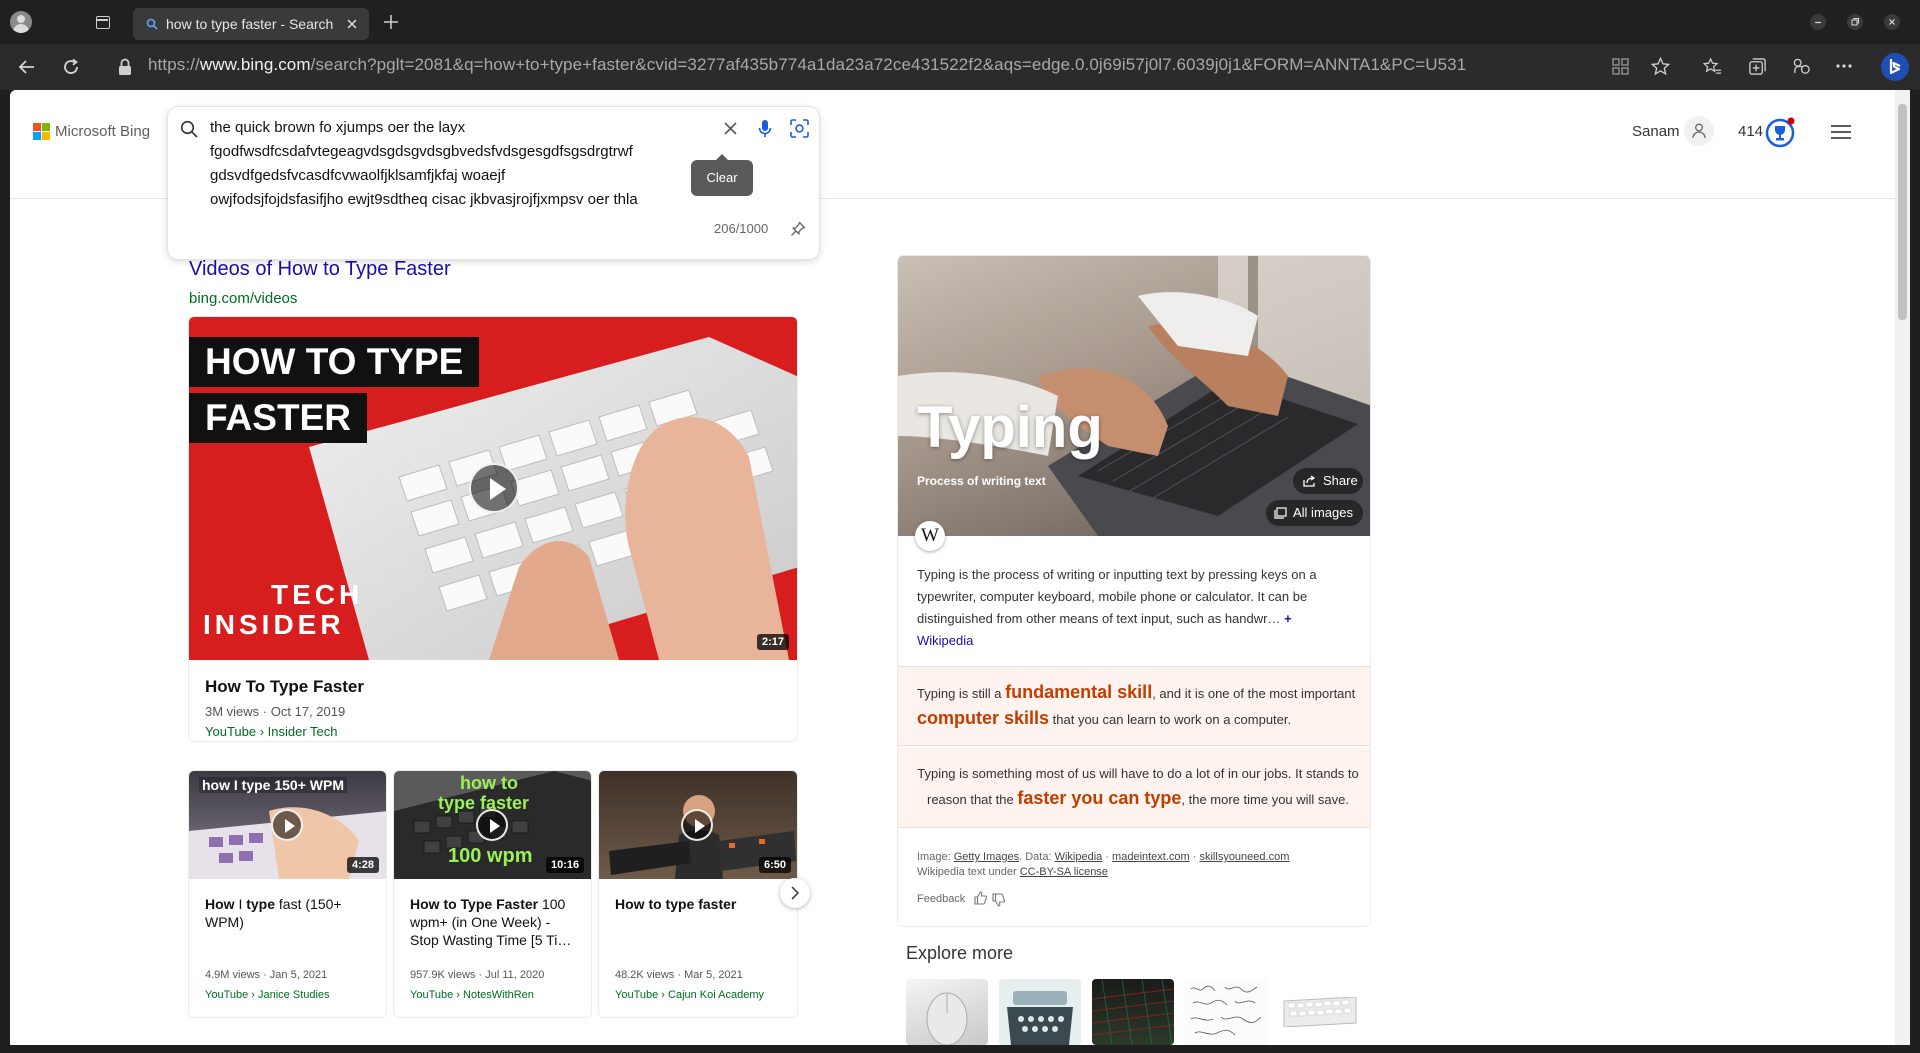  I want to click on collections-icon, so click(1757, 66).